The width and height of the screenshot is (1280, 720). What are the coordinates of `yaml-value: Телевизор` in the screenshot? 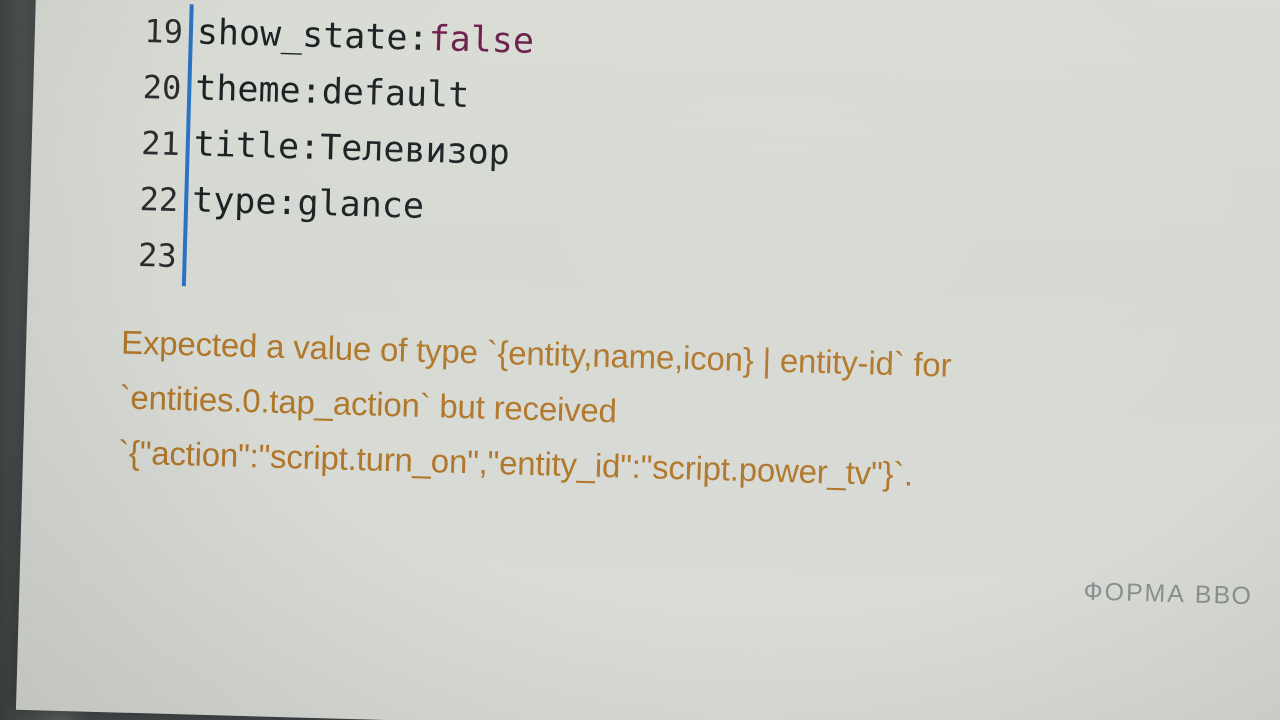 It's located at (415, 150).